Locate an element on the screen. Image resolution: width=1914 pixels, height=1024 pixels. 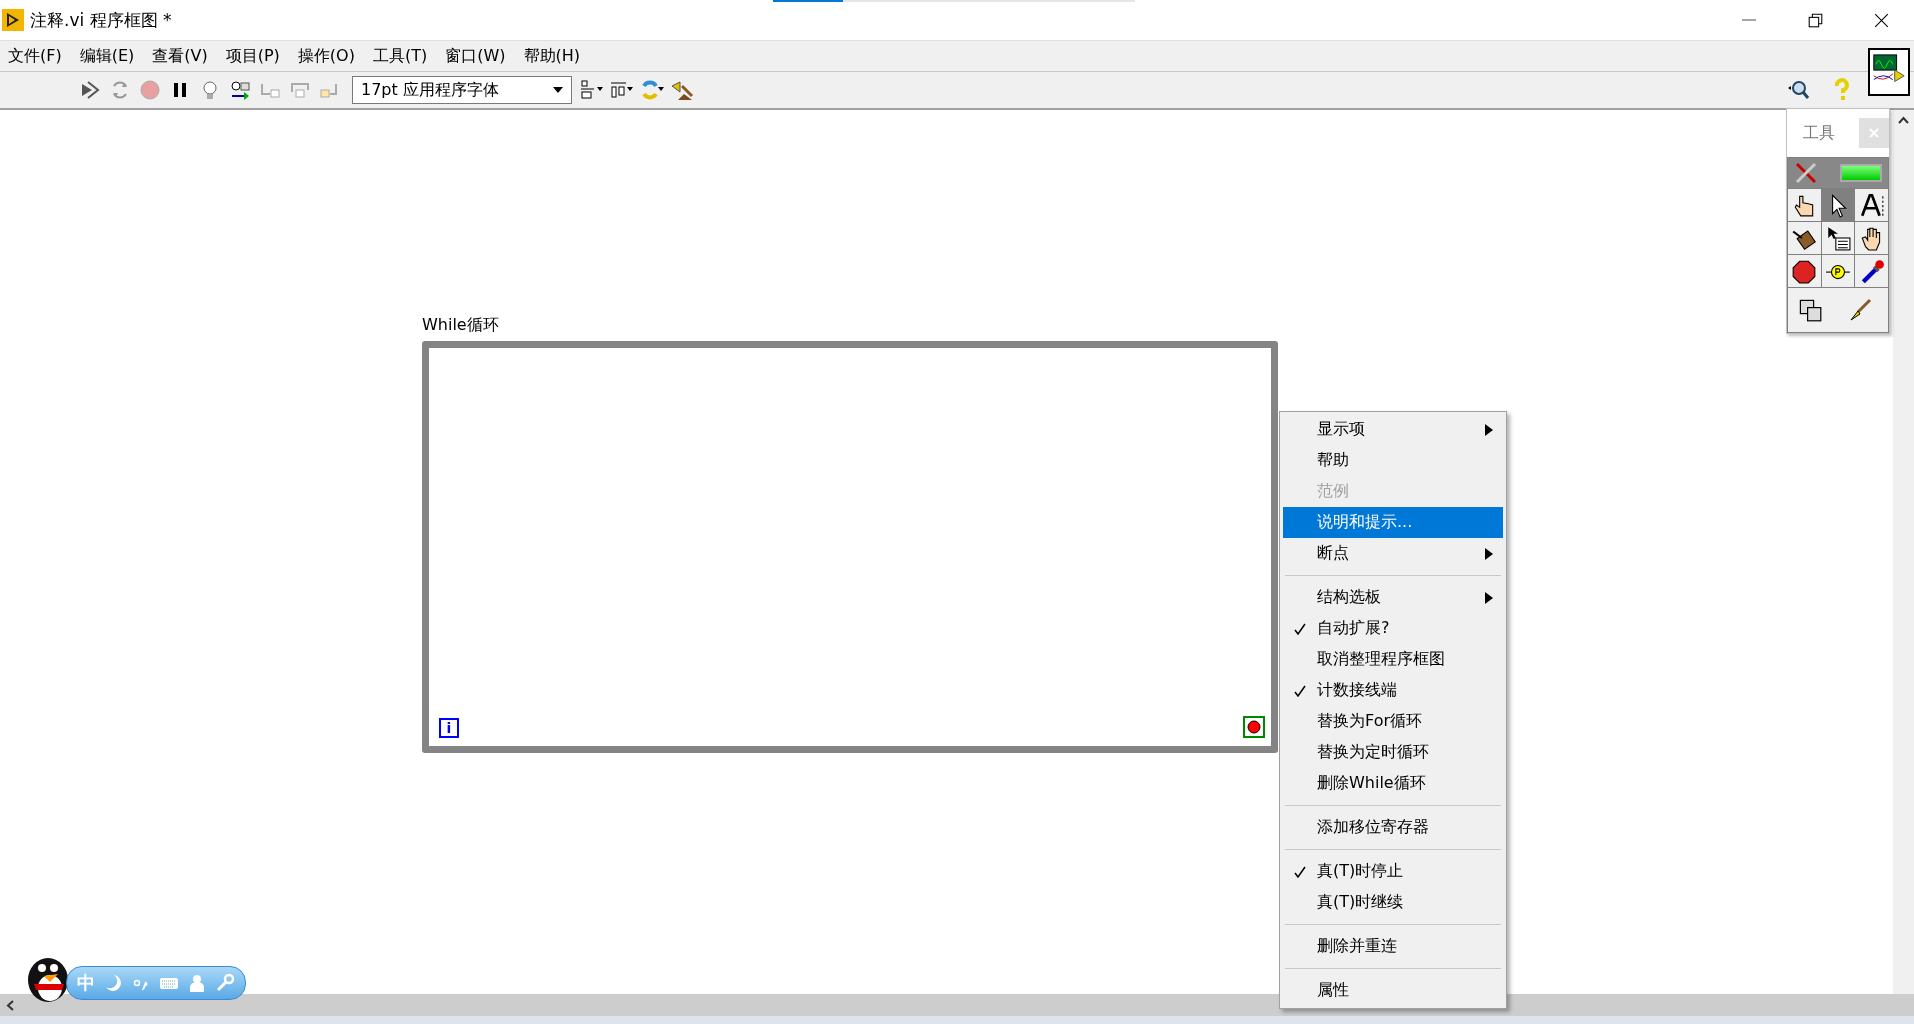
cursor-menu-icon is located at coordinates (1838, 238).